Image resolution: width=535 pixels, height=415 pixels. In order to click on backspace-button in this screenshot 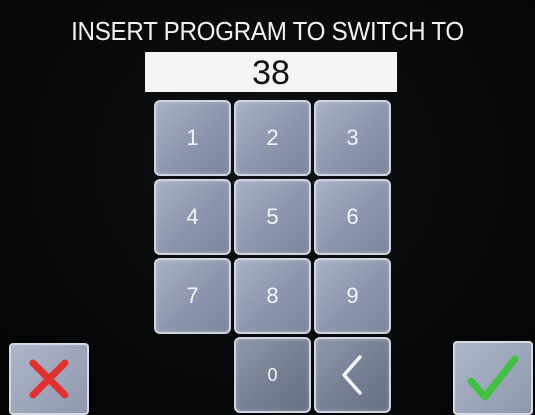, I will do `click(352, 375)`.